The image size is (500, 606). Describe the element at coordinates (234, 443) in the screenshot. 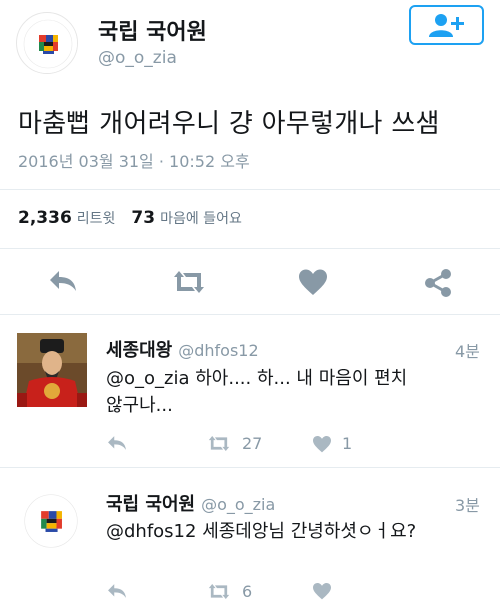

I see `reply-retweet-button: 27` at that location.